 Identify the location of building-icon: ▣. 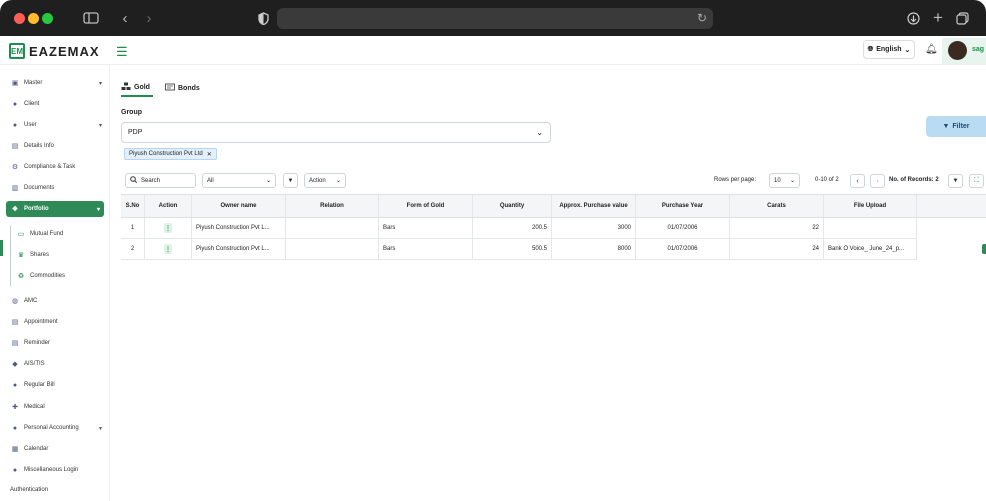
(15, 83).